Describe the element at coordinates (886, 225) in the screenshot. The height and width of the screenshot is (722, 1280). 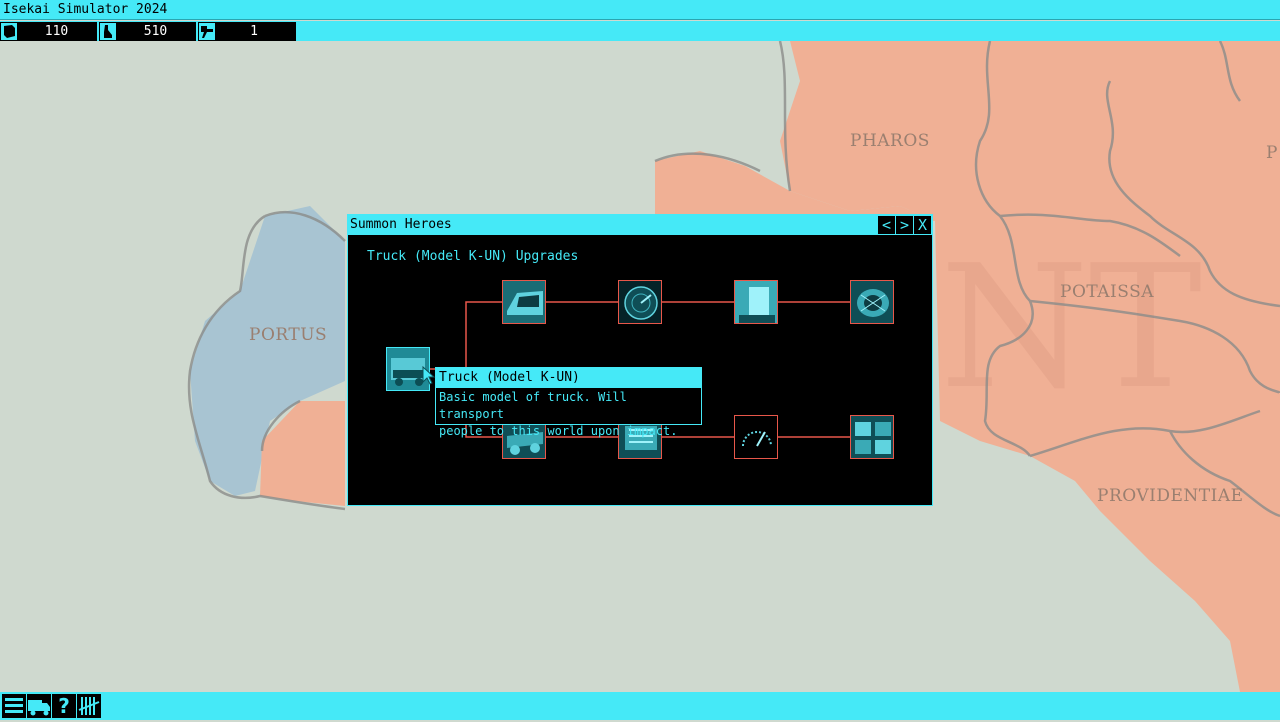
I see `prev-button: <` at that location.